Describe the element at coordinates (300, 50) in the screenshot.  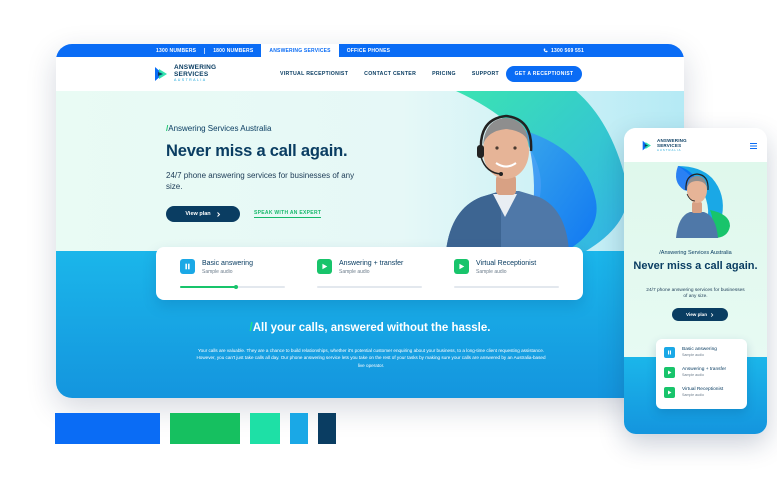
I see `topbar-link-answering-services: ANSWERING SERVICES` at that location.